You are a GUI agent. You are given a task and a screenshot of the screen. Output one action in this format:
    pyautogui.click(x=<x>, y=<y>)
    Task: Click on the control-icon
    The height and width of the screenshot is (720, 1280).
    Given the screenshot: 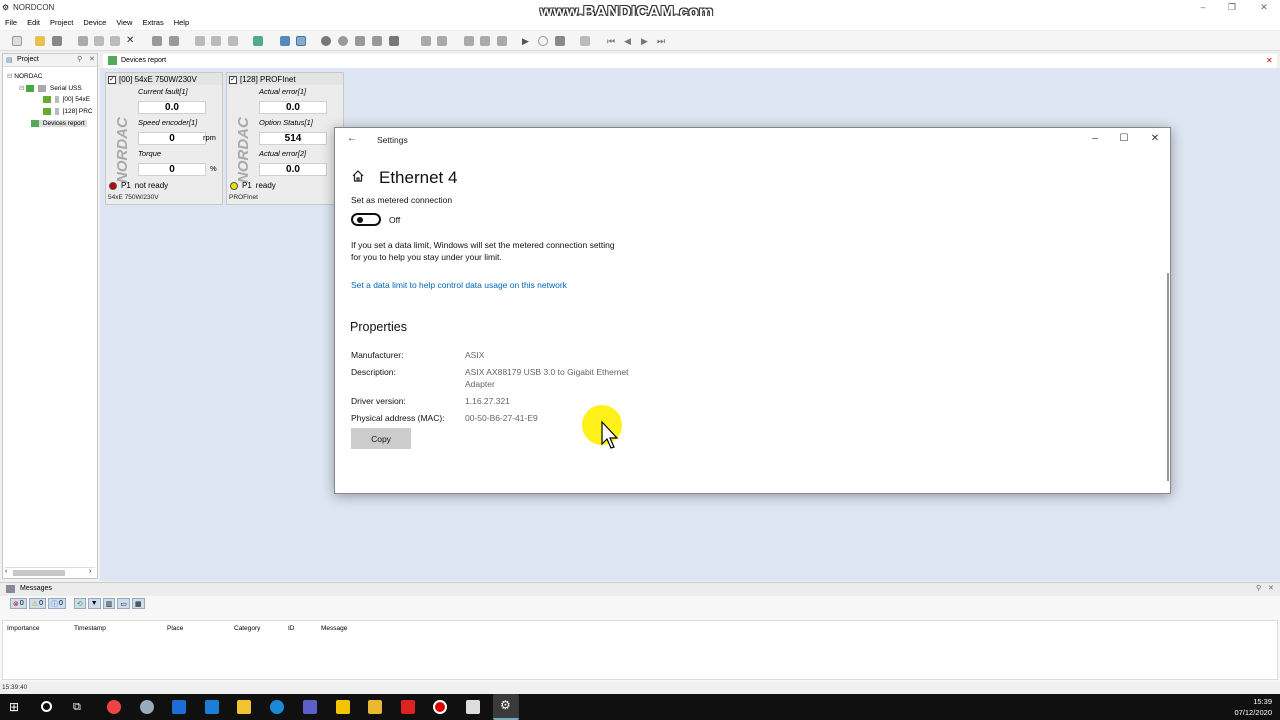 What is the action you would take?
    pyautogui.click(x=377, y=41)
    